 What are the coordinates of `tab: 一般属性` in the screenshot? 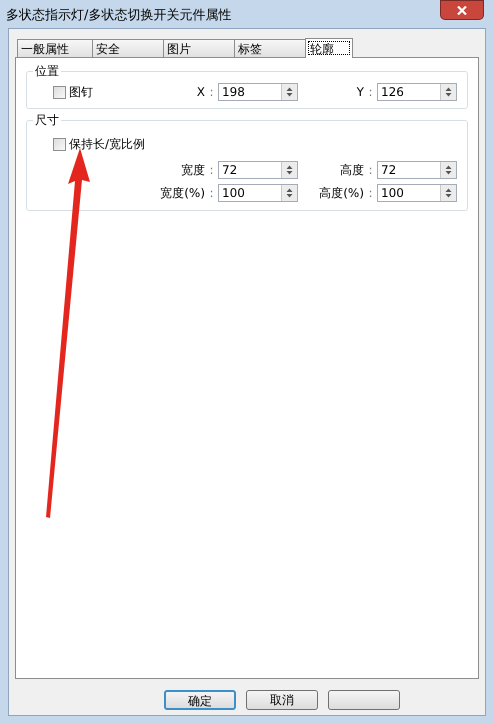 It's located at (55, 48).